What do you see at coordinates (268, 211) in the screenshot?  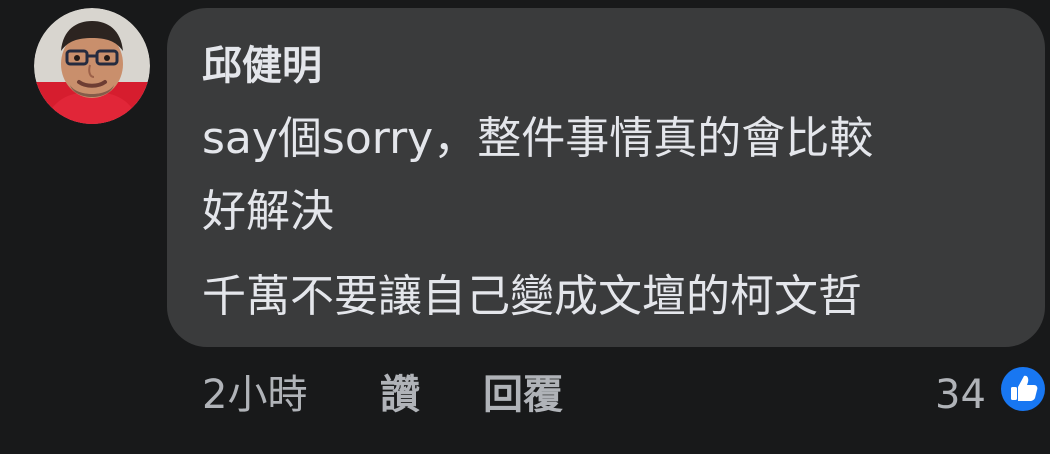 I see `comment-text-line-2: 好解決` at bounding box center [268, 211].